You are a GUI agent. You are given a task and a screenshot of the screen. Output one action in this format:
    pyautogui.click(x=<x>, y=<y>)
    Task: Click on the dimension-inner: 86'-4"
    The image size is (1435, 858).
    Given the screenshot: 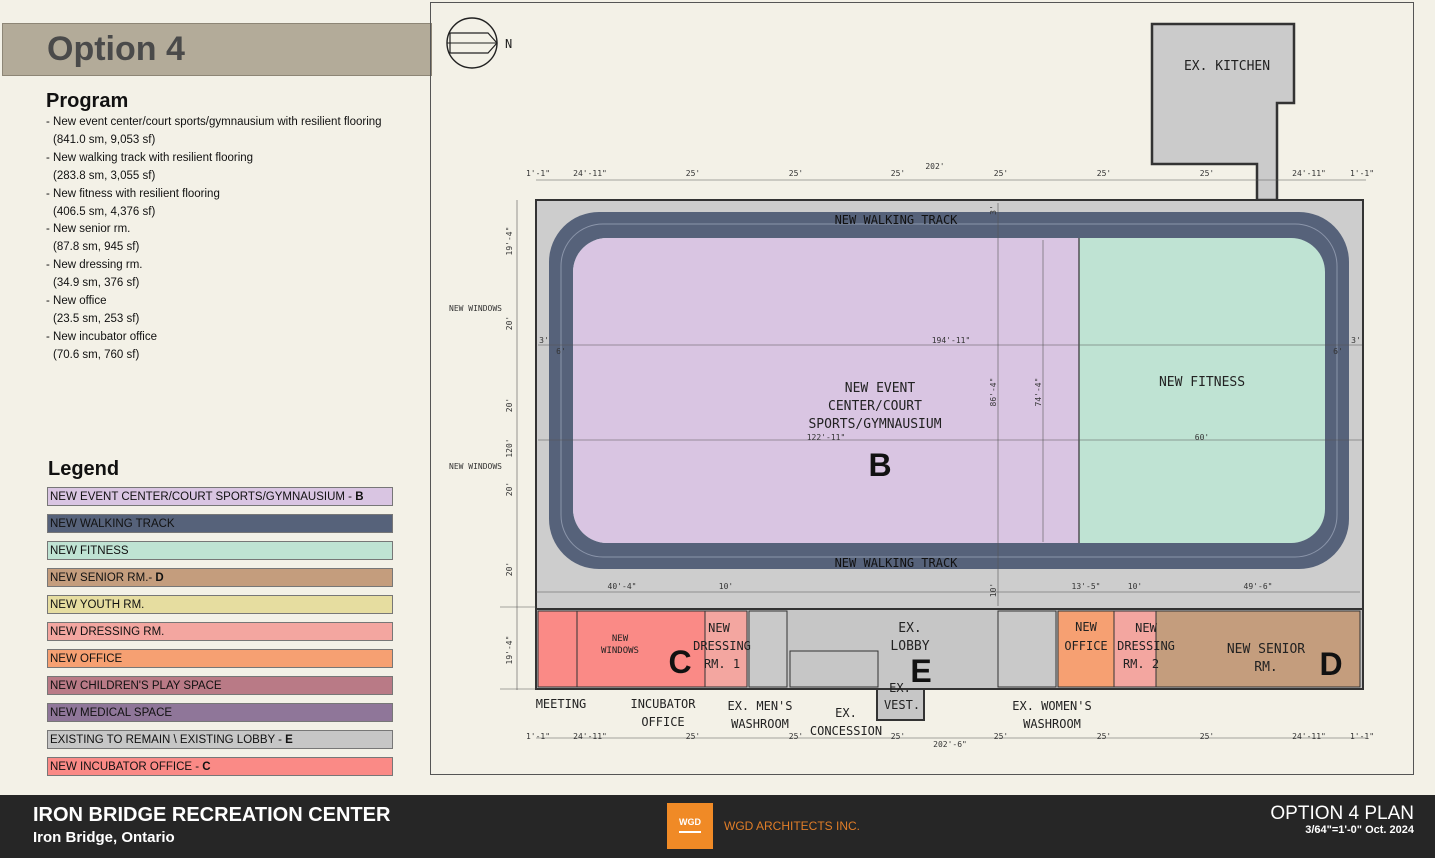 What is the action you would take?
    pyautogui.click(x=993, y=392)
    